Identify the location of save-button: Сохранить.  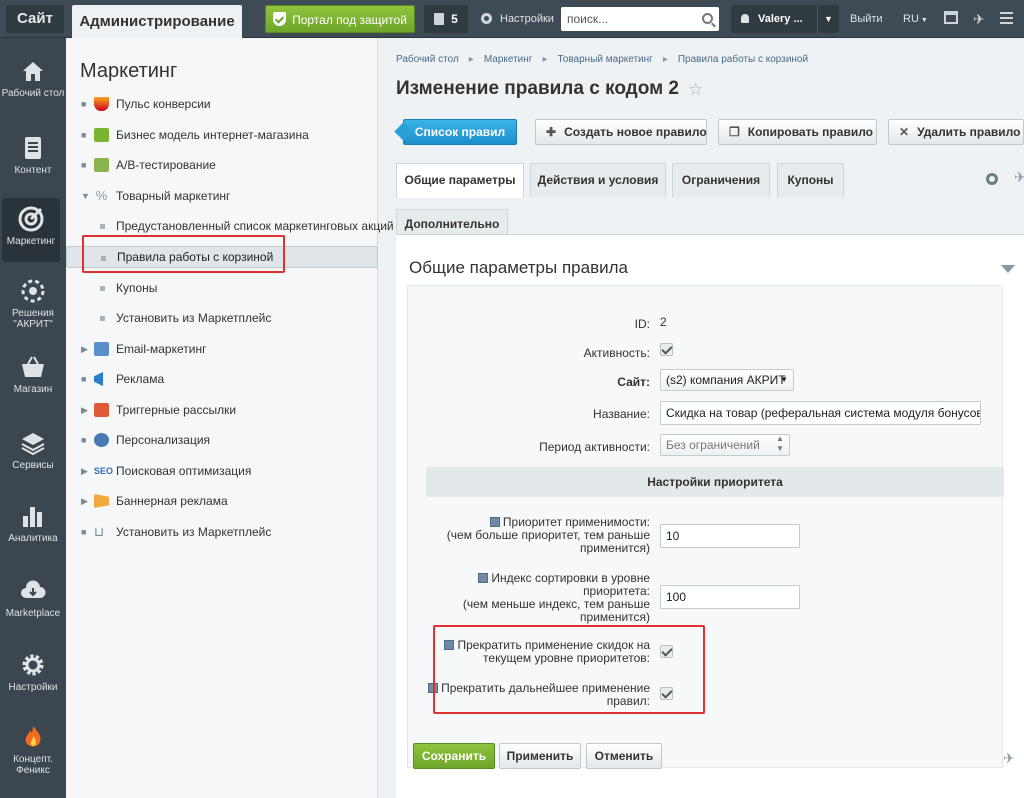
(454, 756).